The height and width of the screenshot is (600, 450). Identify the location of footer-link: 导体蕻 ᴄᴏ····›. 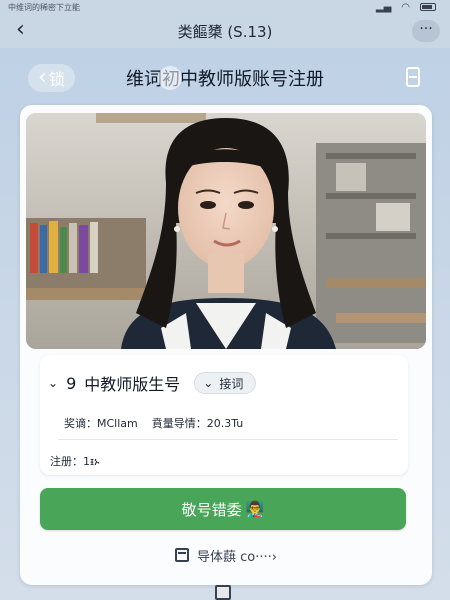
(226, 555).